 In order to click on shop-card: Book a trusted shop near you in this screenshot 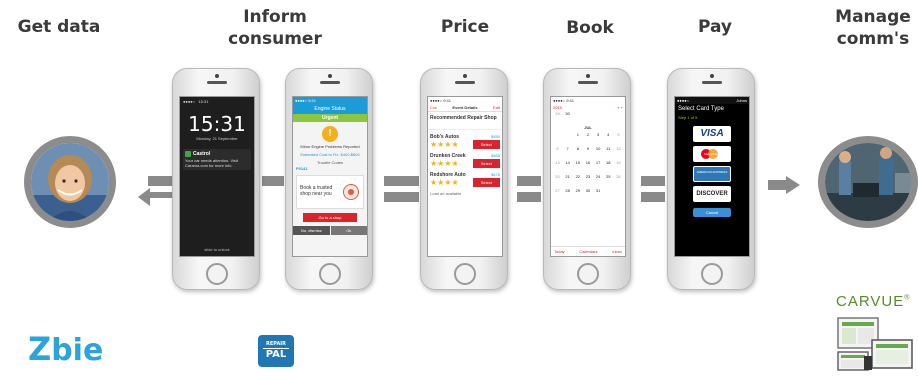, I will do `click(330, 192)`.